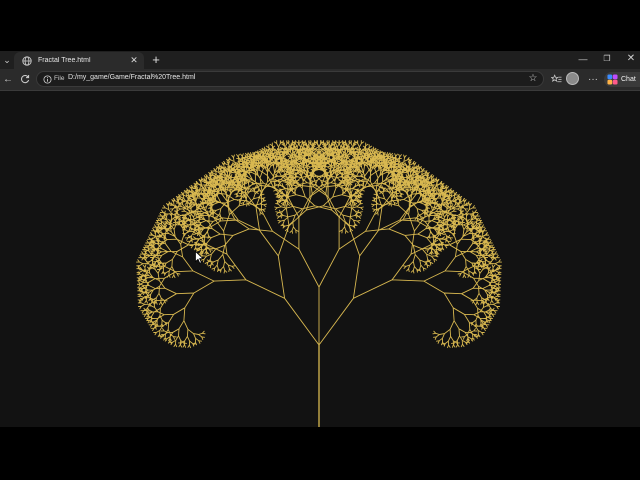 Image resolution: width=640 pixels, height=480 pixels. Describe the element at coordinates (572, 78) in the screenshot. I see `avatar` at that location.